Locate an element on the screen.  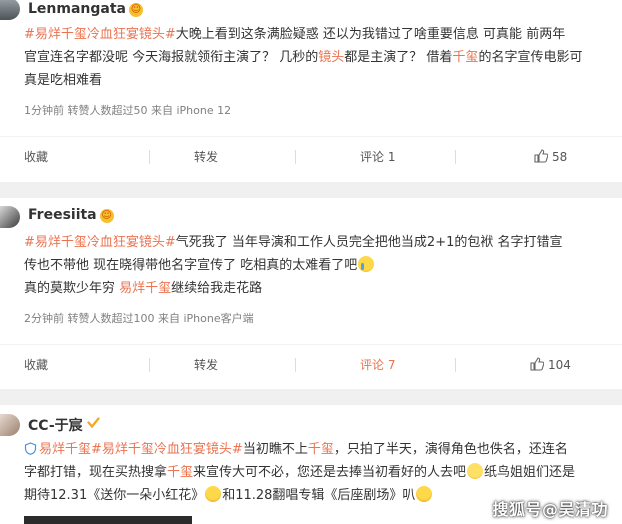
username-text: Freesiita is located at coordinates (62, 215).